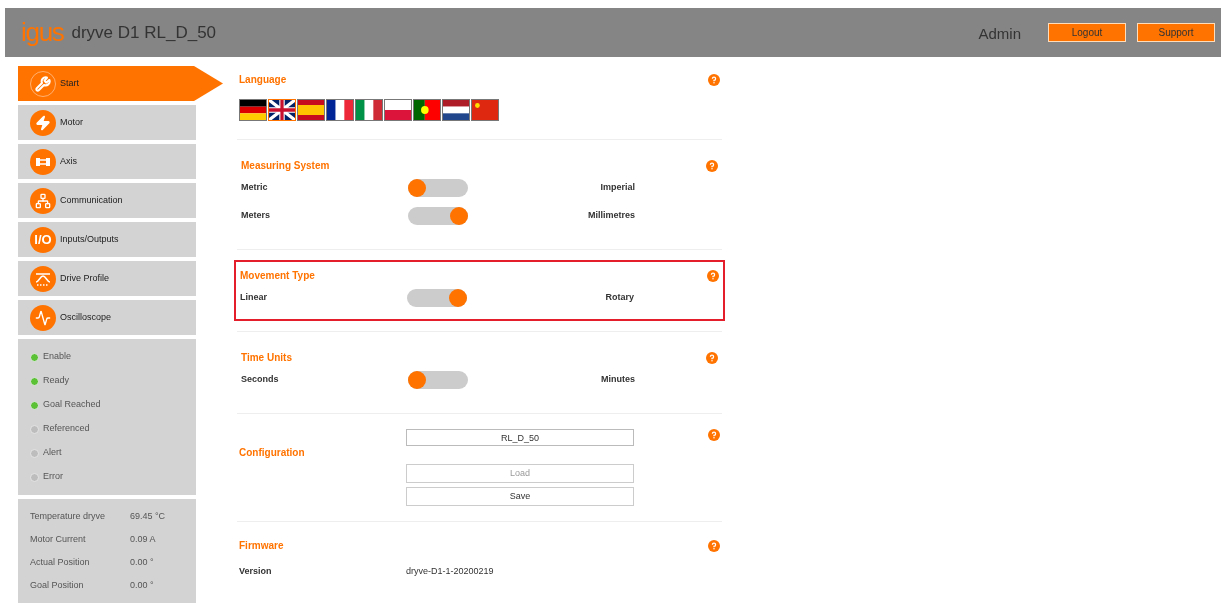  What do you see at coordinates (57, 585) in the screenshot?
I see `reading-label: Goal Position` at bounding box center [57, 585].